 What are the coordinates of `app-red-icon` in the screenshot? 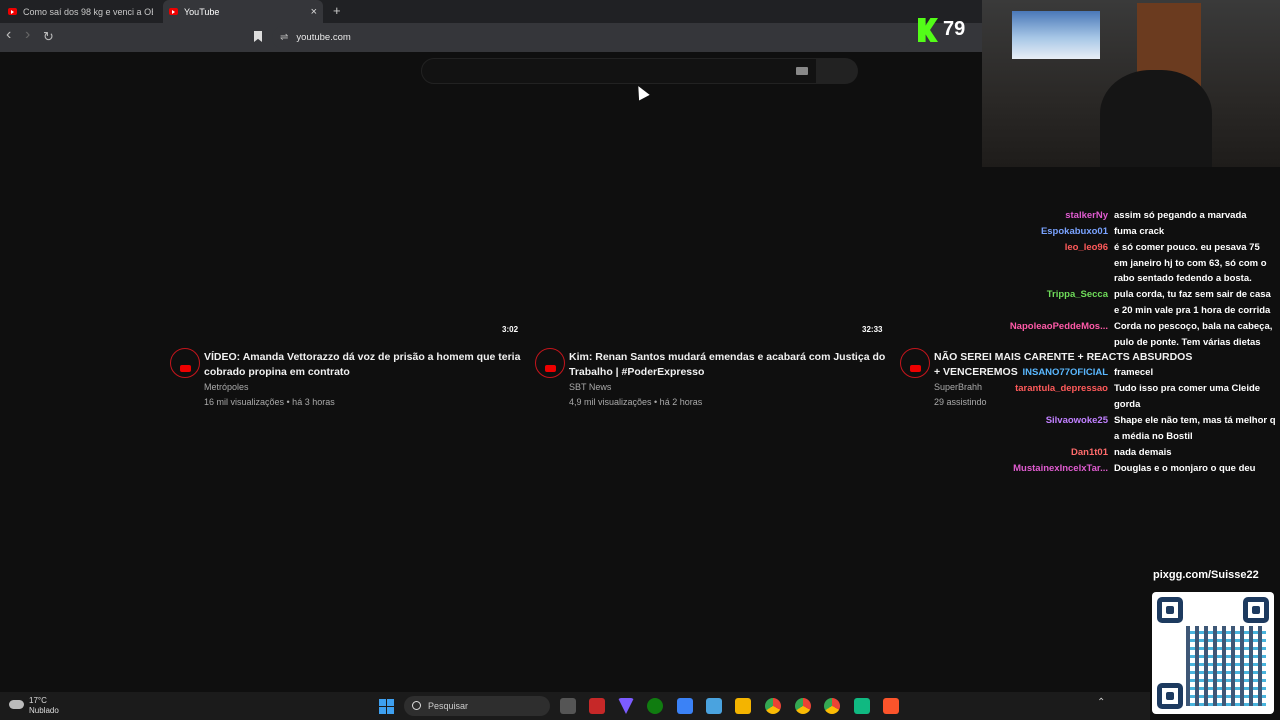 It's located at (597, 706).